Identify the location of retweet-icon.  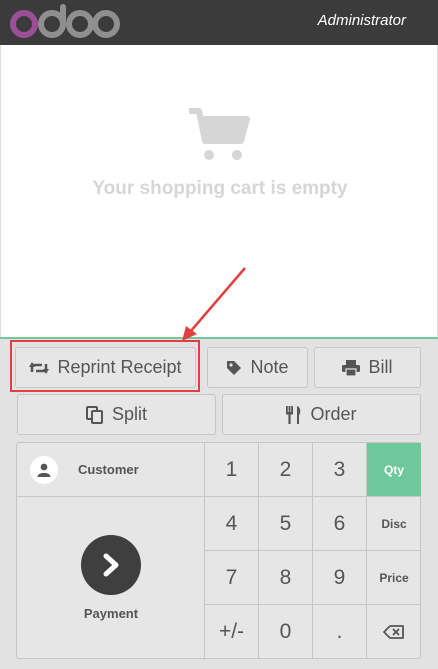
(39, 367).